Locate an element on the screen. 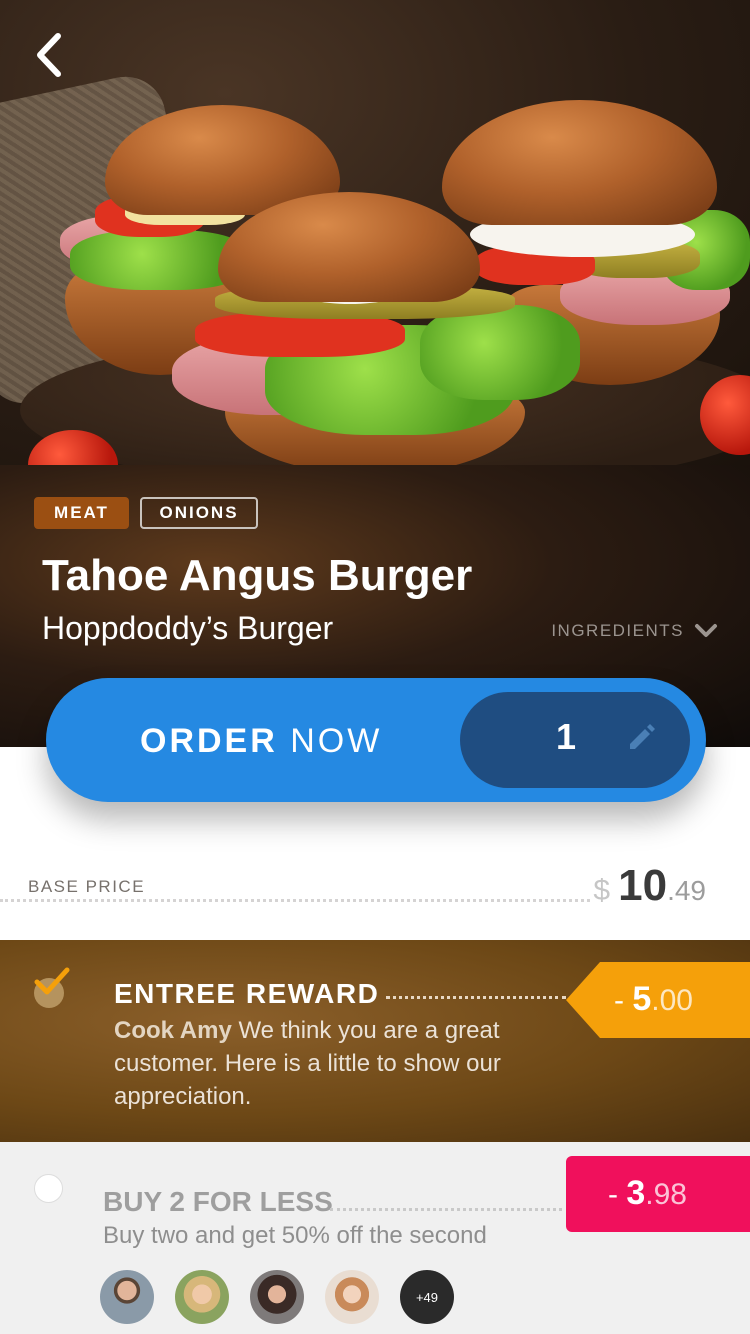 The image size is (750, 1334). buy2-title: BUY 2 FOR LESS is located at coordinates (218, 1201).